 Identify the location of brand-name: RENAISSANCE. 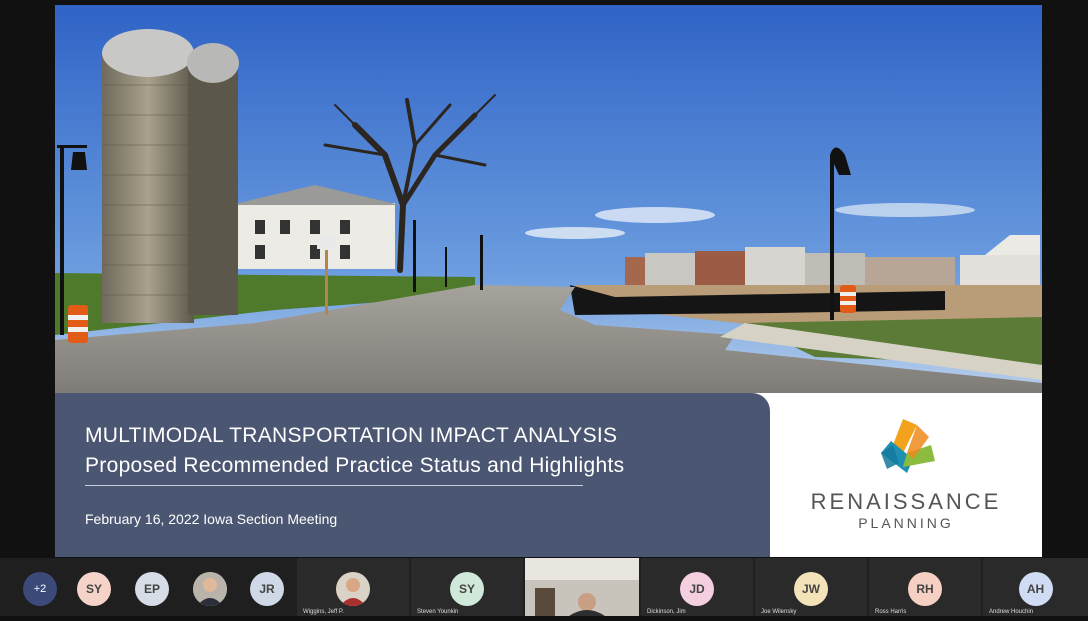
(906, 501).